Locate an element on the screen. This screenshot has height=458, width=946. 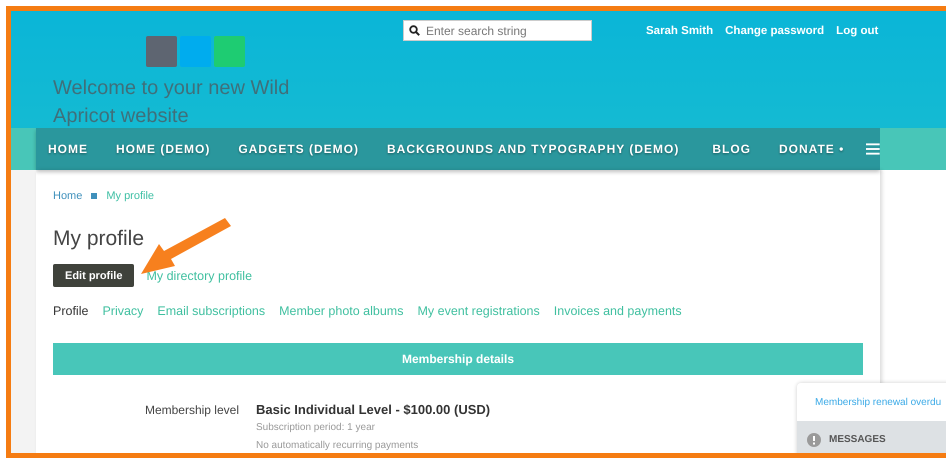
notice-link: Membership renewal overdu is located at coordinates (871, 402).